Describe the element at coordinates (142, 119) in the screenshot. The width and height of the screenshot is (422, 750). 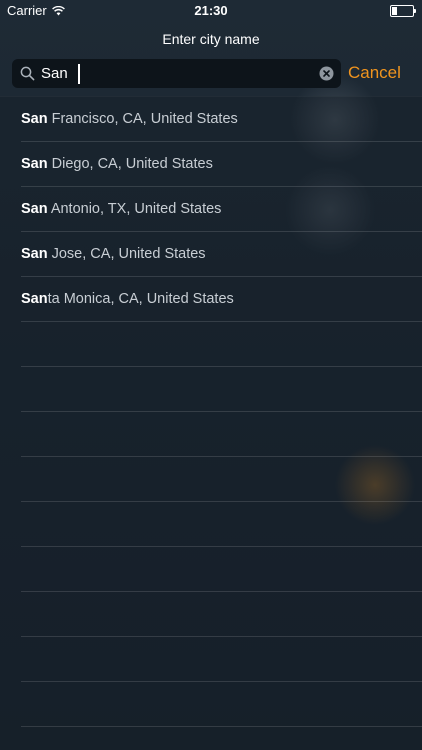
I see `result-rest: Francisco, CA, United States` at that location.